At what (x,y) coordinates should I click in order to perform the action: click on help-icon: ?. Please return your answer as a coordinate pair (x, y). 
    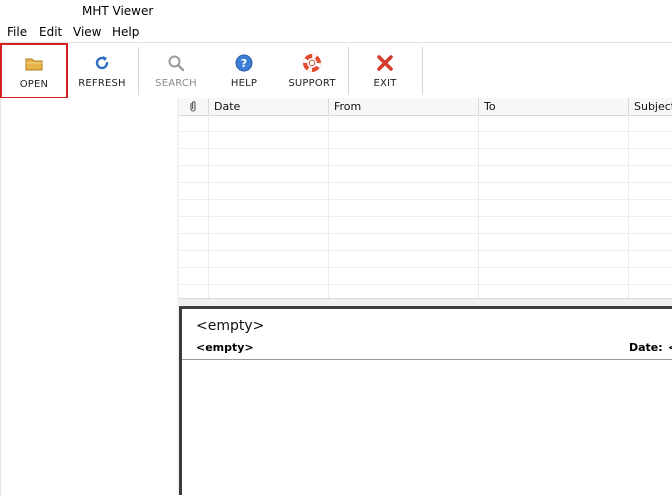
    Looking at the image, I should click on (244, 63).